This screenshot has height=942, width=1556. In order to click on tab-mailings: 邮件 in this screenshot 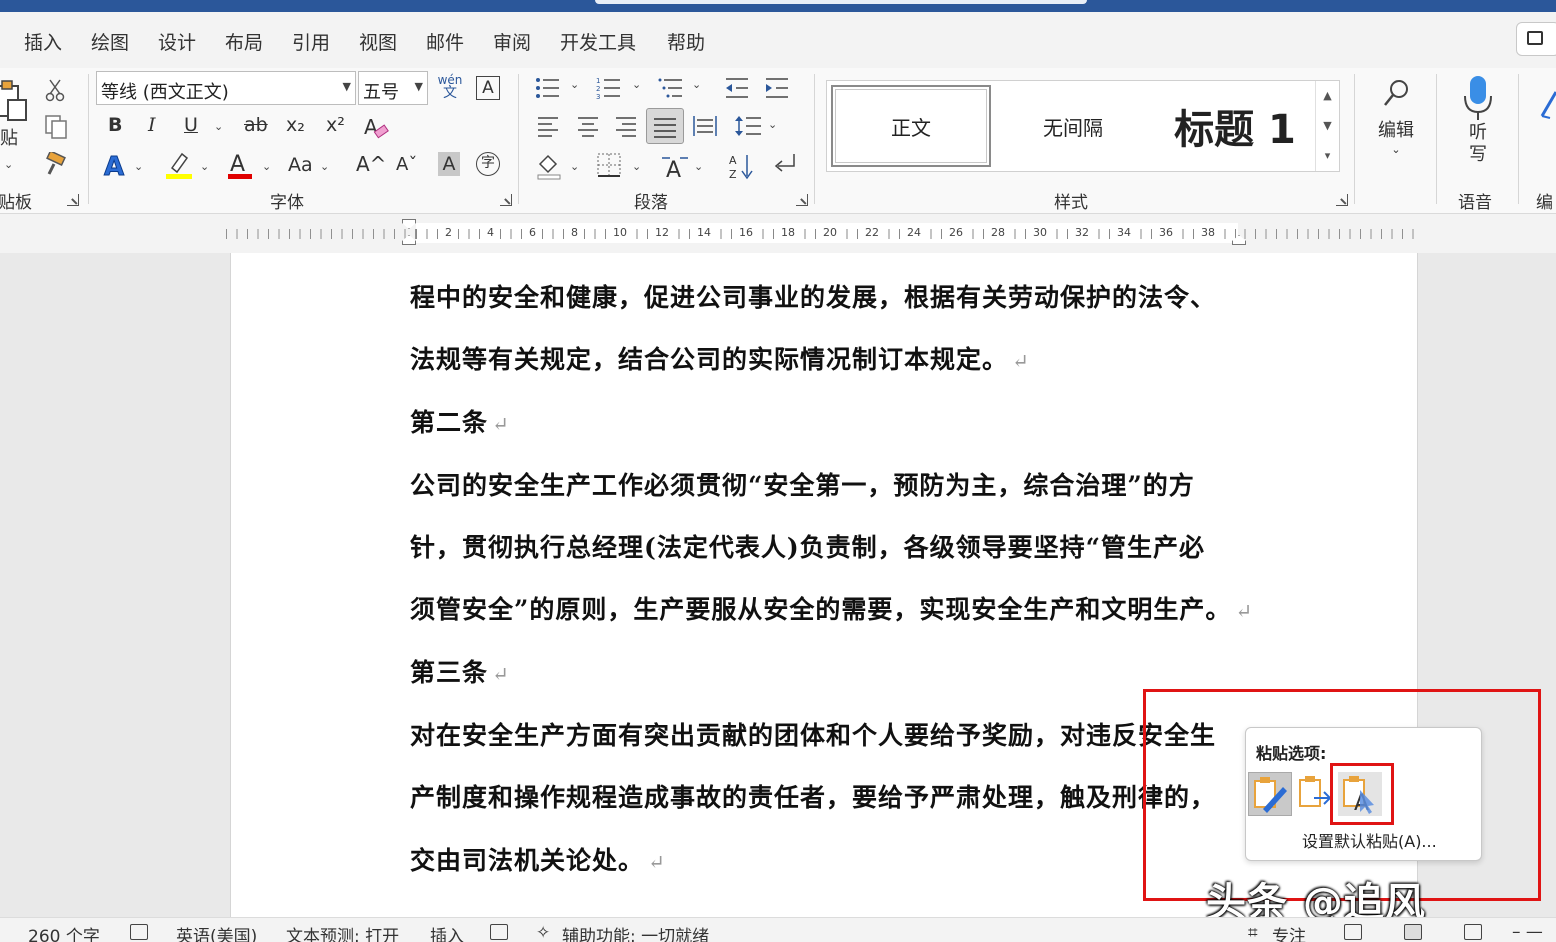, I will do `click(445, 41)`.